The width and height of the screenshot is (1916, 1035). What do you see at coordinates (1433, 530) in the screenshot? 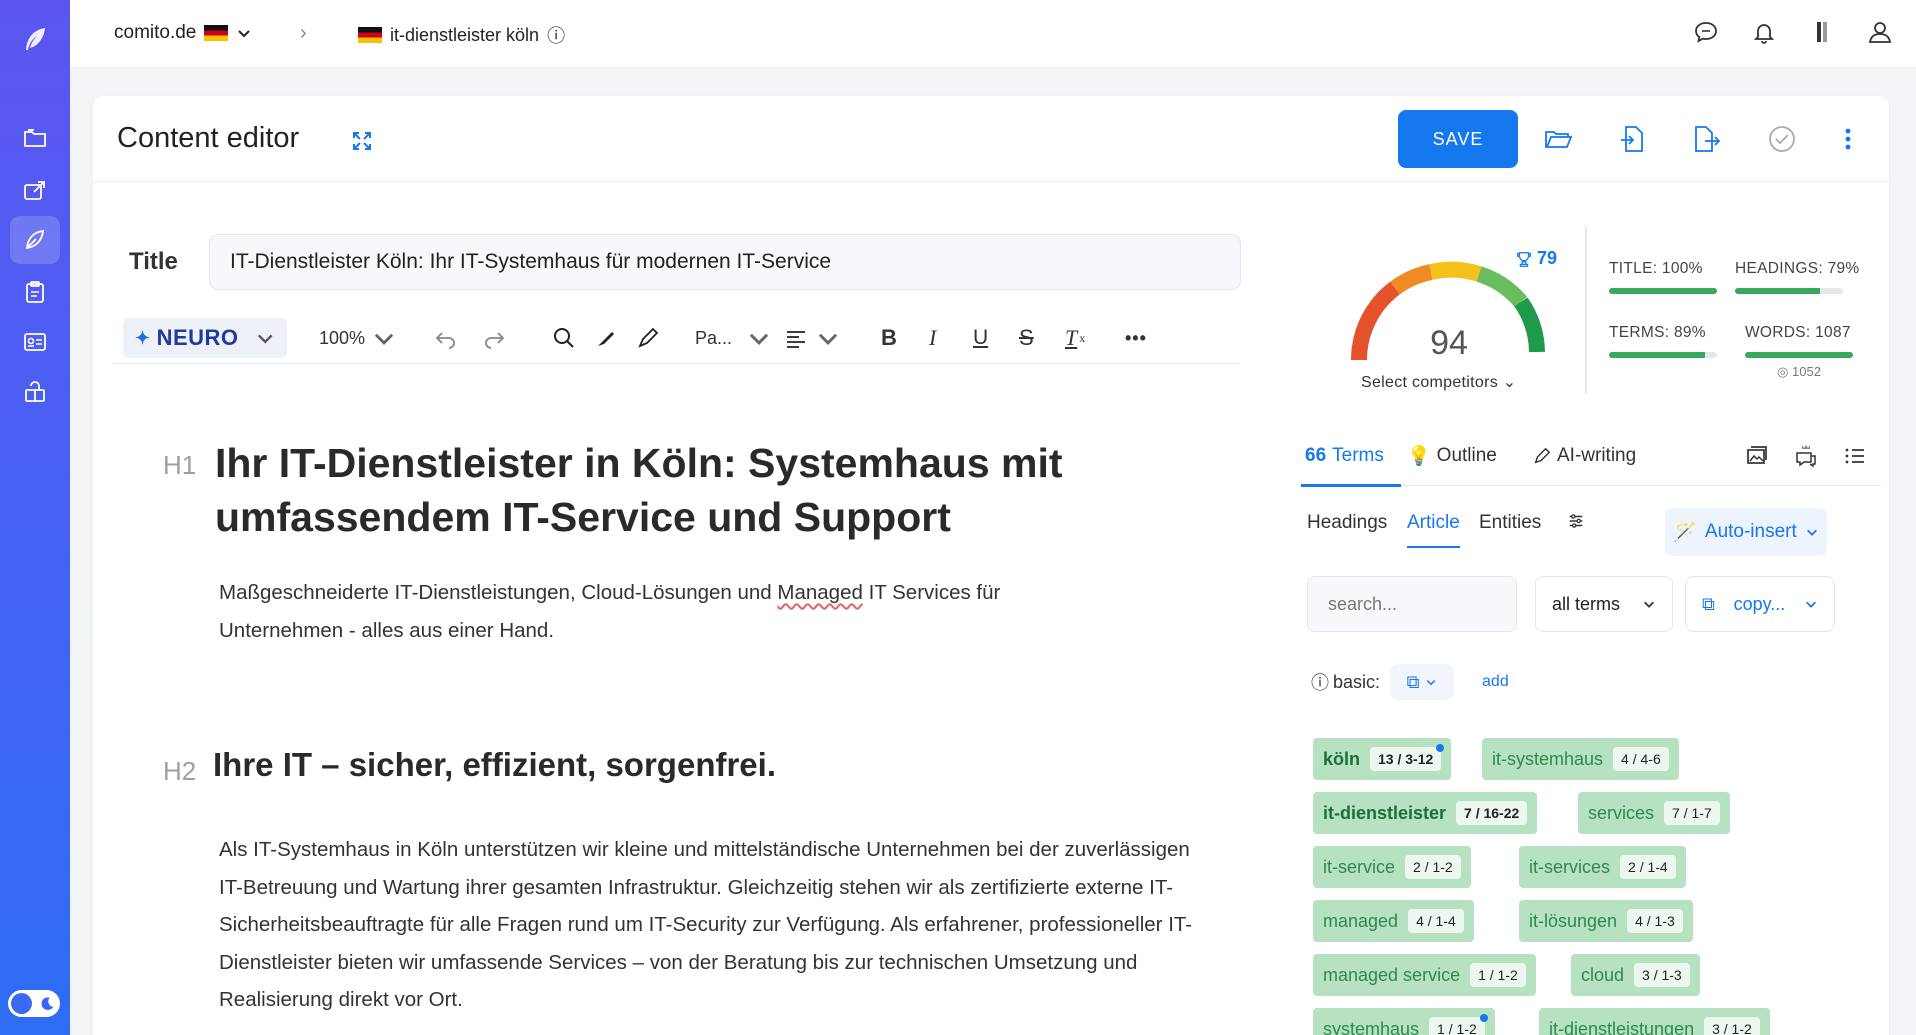
I see `subtab-article: Article` at bounding box center [1433, 530].